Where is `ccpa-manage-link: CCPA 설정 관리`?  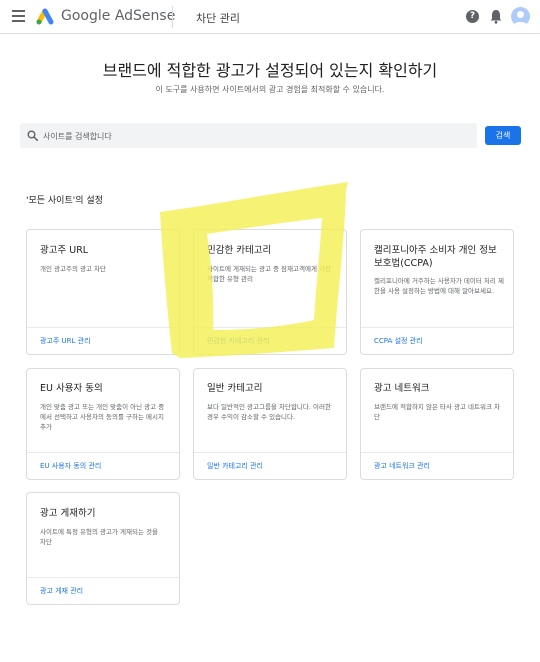 ccpa-manage-link: CCPA 설정 관리 is located at coordinates (398, 341).